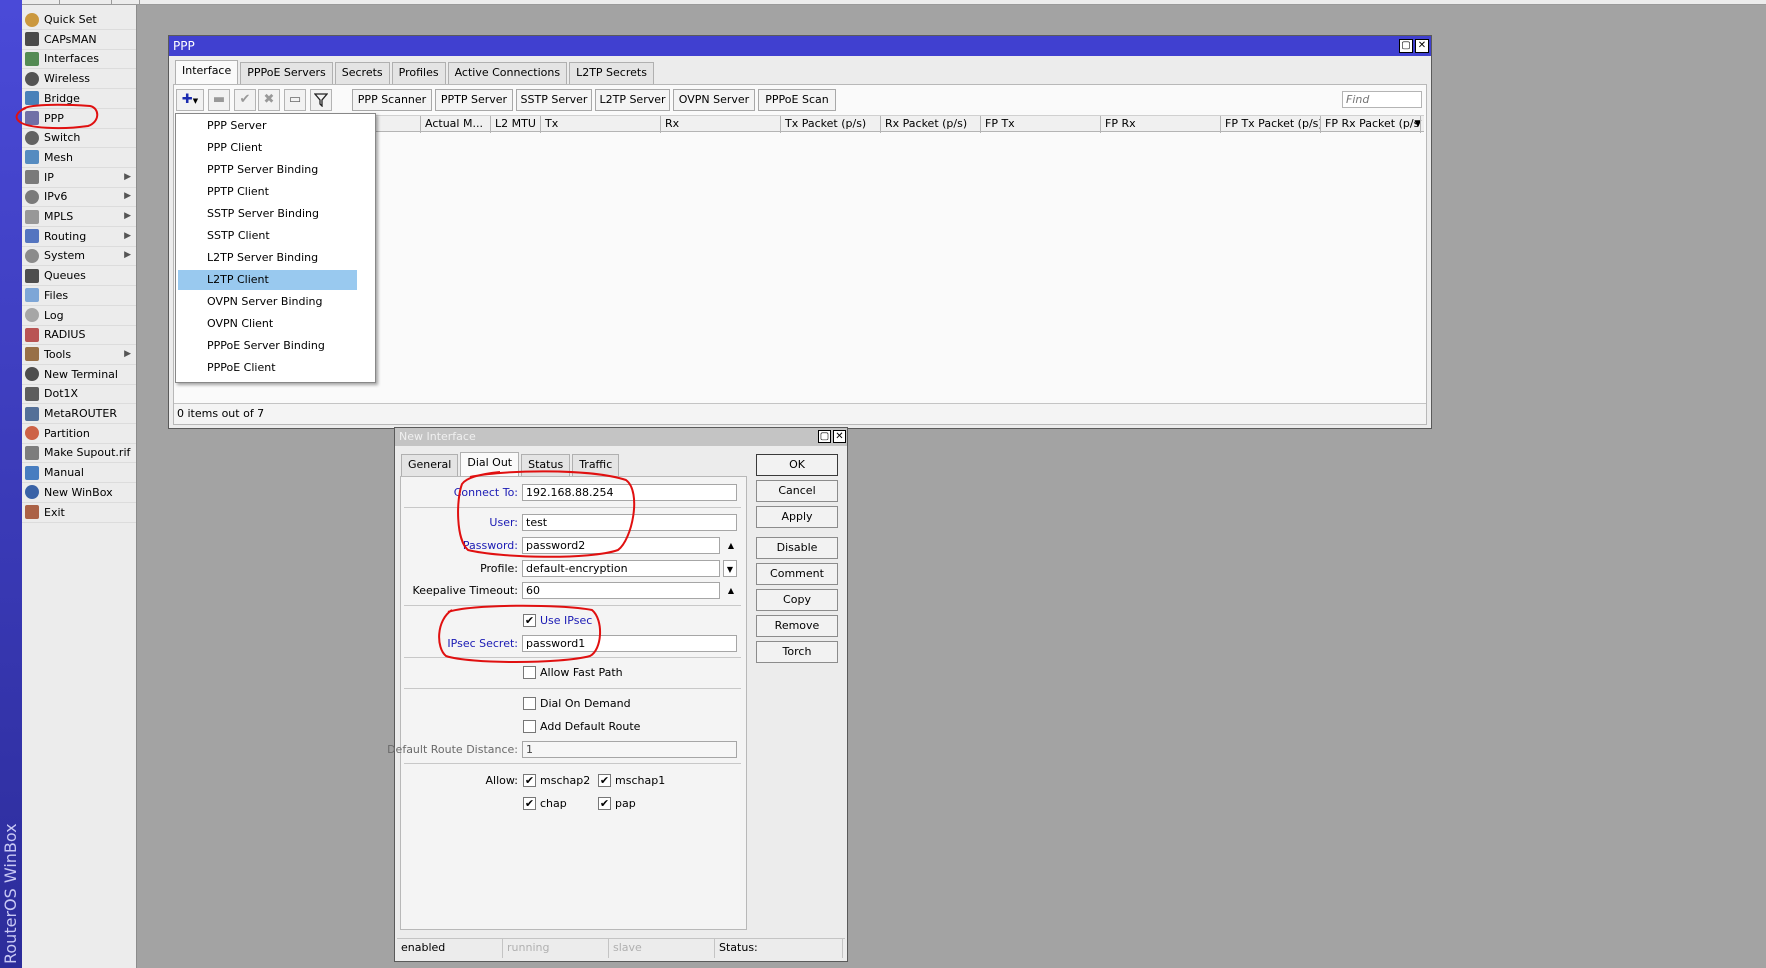 This screenshot has height=968, width=1766. What do you see at coordinates (611, 73) in the screenshot?
I see `tab-l2tp-secrets: L2TP Secrets` at bounding box center [611, 73].